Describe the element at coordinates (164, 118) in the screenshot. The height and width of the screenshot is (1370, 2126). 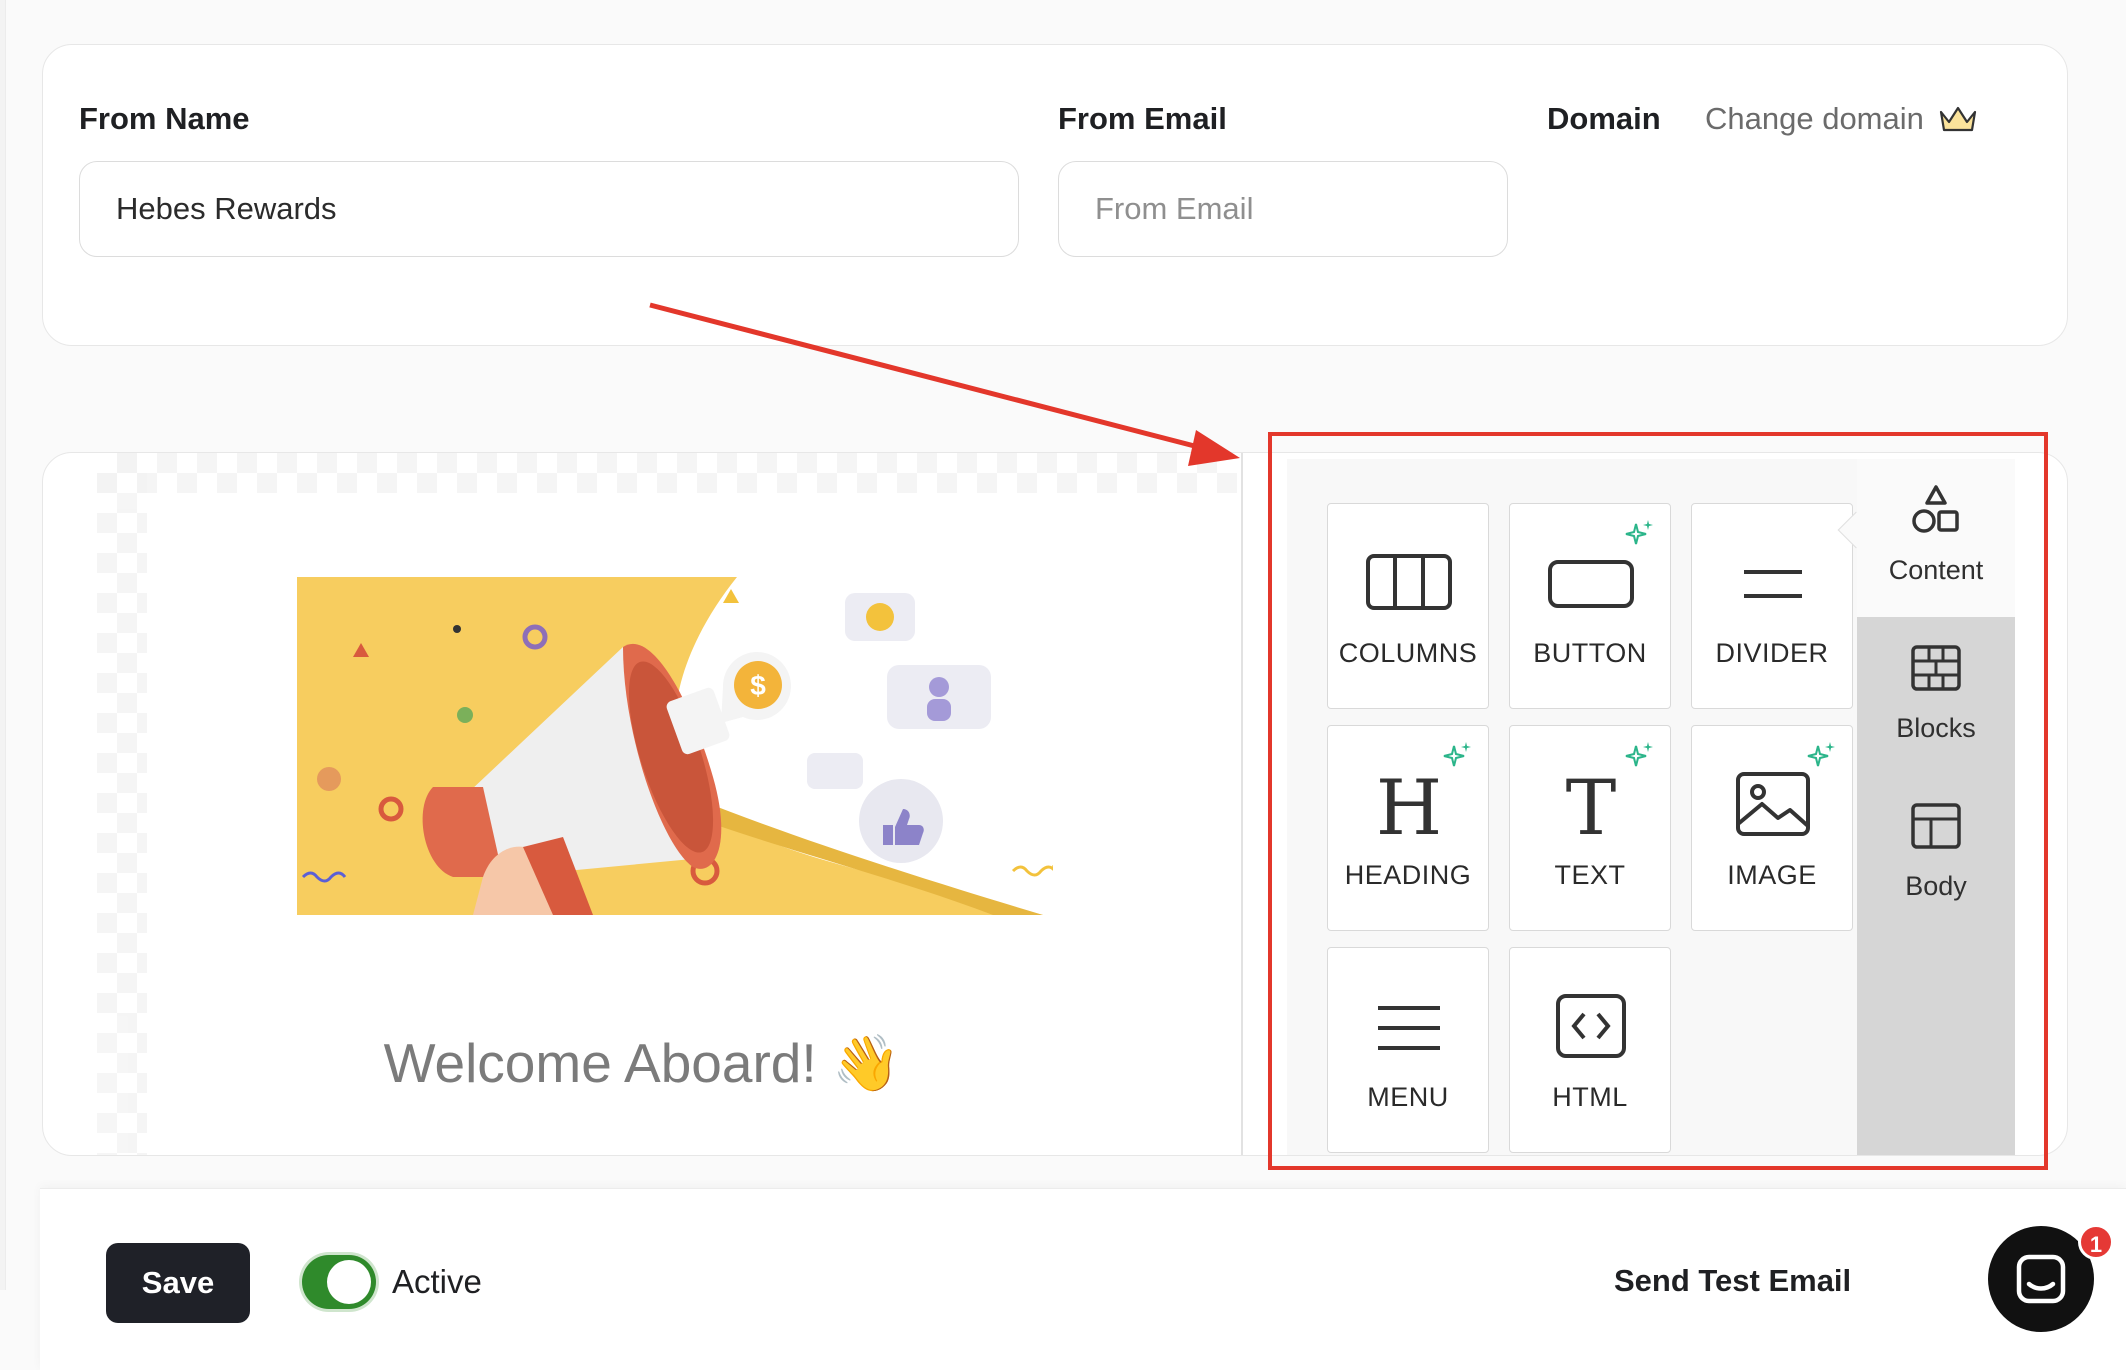
I see `from-name-label: From Name` at that location.